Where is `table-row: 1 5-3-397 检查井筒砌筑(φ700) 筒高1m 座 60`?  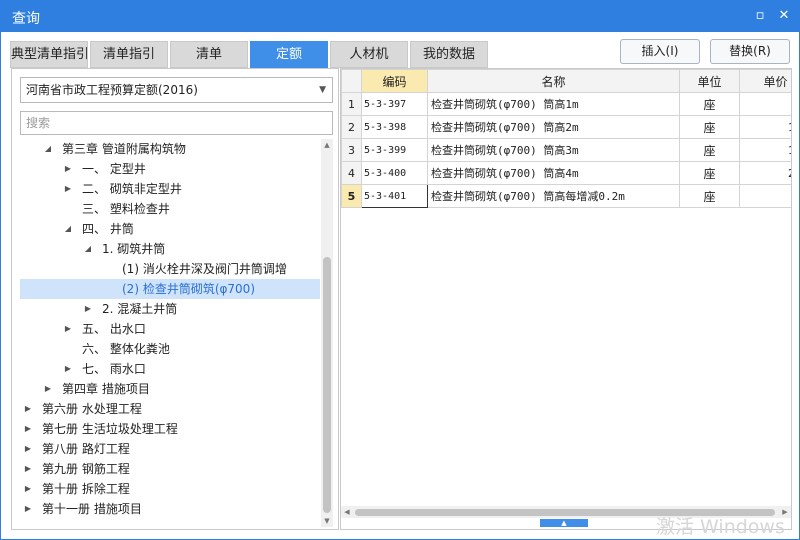
table-row: 1 5-3-397 检查井筒砌筑(φ700) 筒高1m 座 60 is located at coordinates (566, 104).